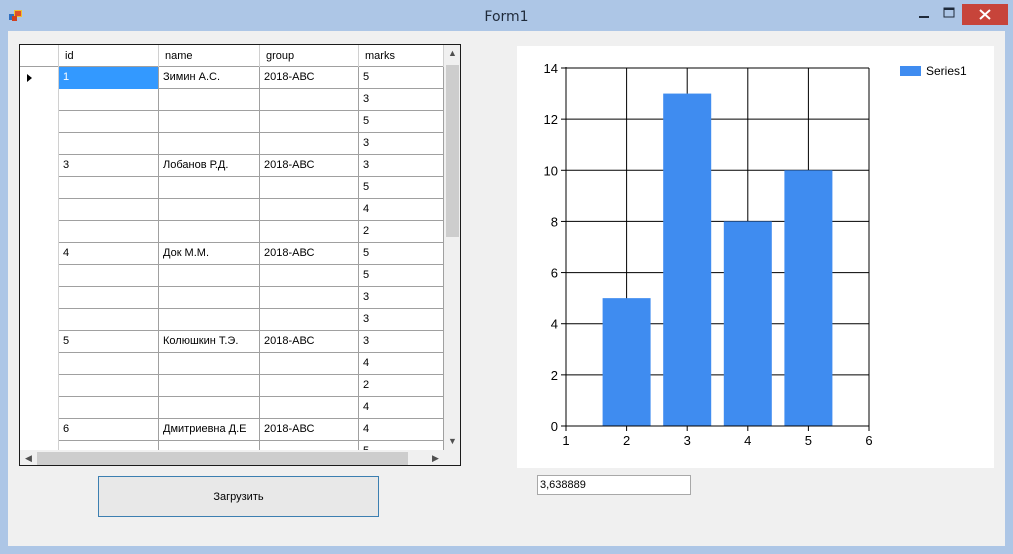  What do you see at coordinates (222, 458) in the screenshot?
I see `horizontal-scroll-thumb` at bounding box center [222, 458].